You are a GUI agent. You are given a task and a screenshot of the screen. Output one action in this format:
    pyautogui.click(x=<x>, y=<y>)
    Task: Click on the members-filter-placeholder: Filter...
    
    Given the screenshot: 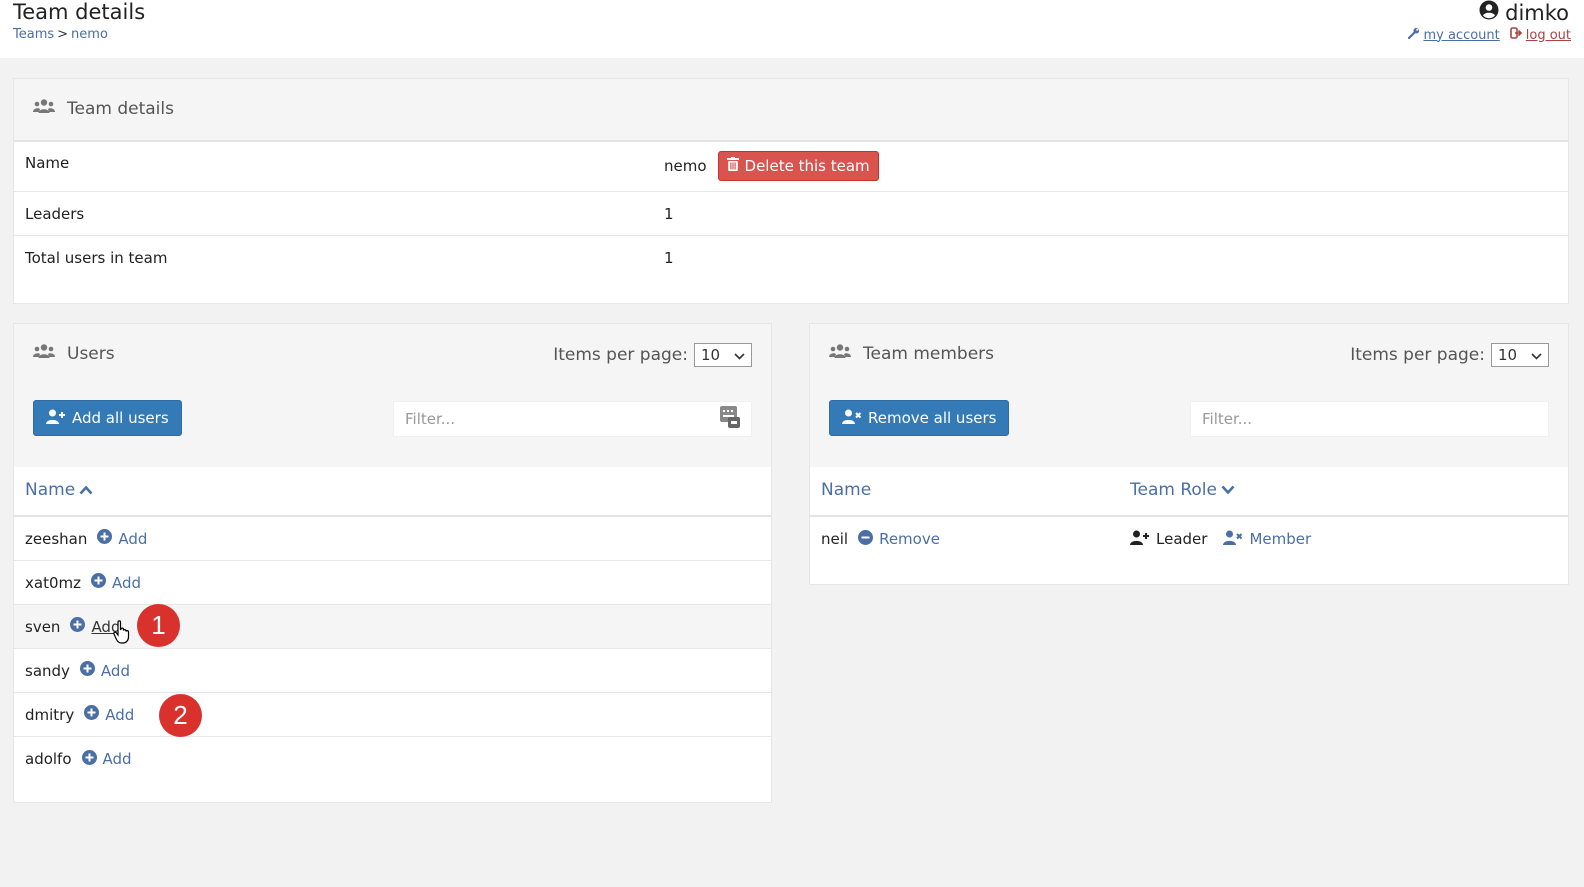 What is the action you would take?
    pyautogui.click(x=1227, y=419)
    